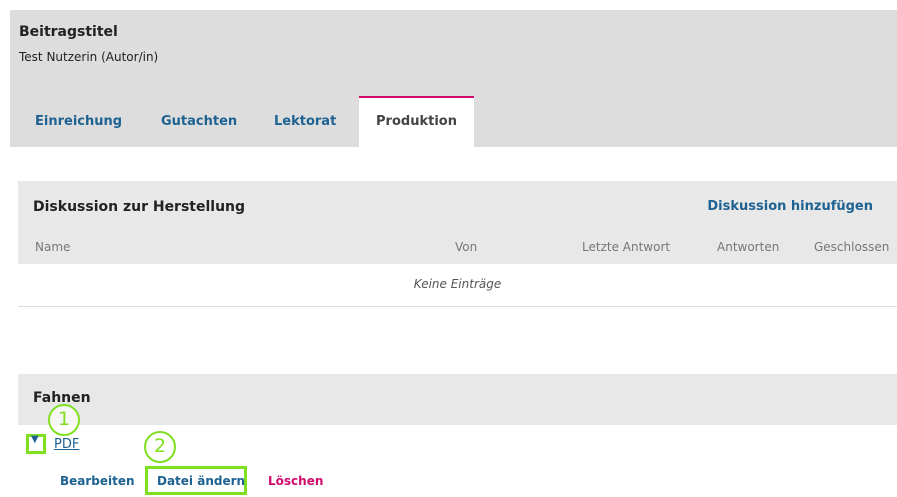 The width and height of the screenshot is (897, 497). I want to click on edit-galley-button: Bearbeiten, so click(97, 481).